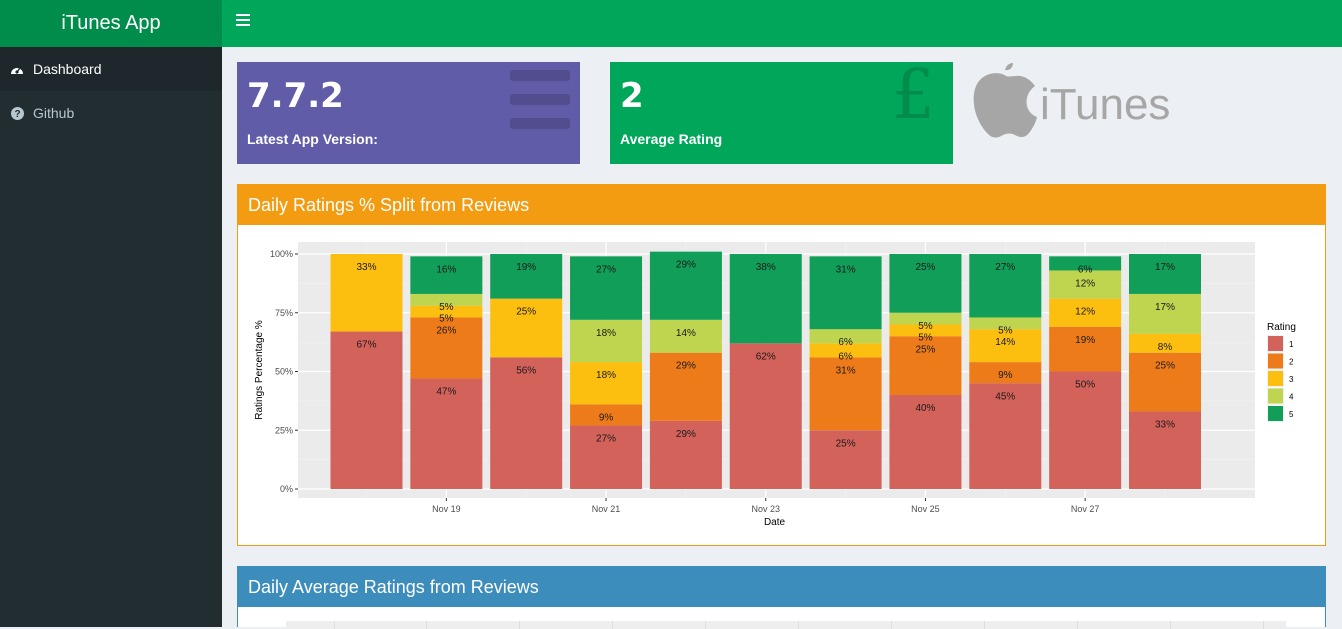 The height and width of the screenshot is (629, 1342). What do you see at coordinates (671, 23) in the screenshot?
I see `top-navbar: iTunes App` at bounding box center [671, 23].